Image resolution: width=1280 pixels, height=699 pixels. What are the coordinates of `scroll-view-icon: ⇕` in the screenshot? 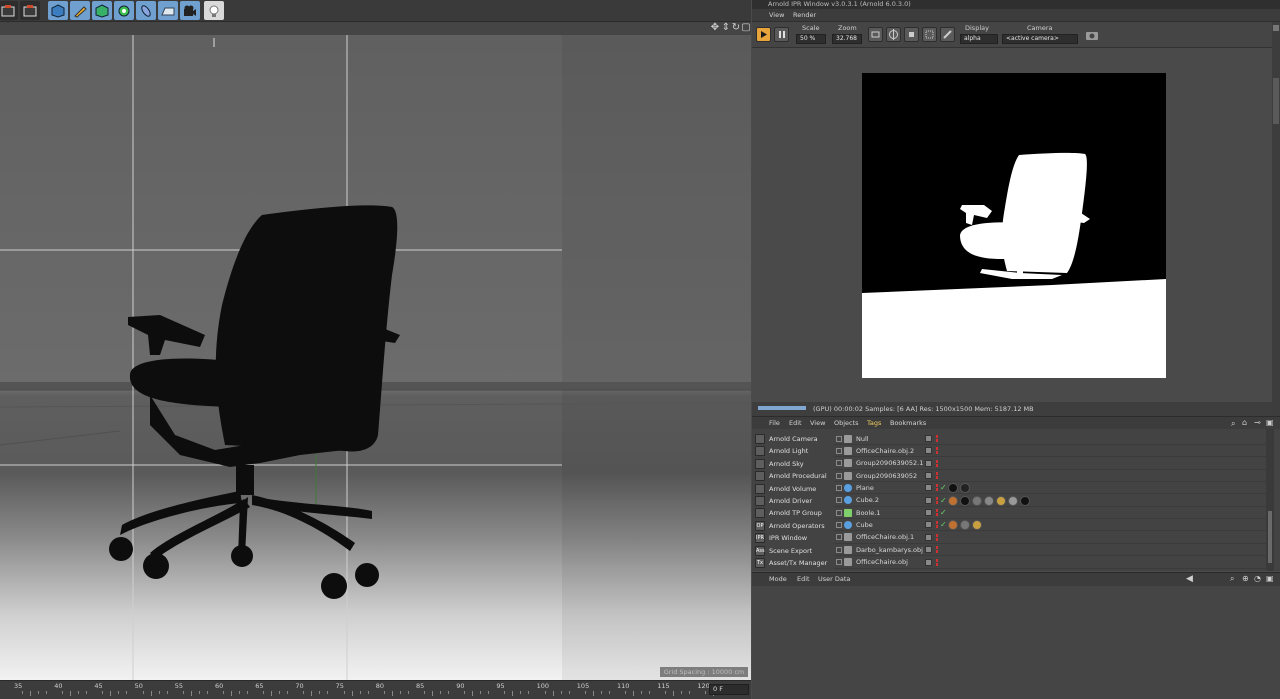 It's located at (726, 28).